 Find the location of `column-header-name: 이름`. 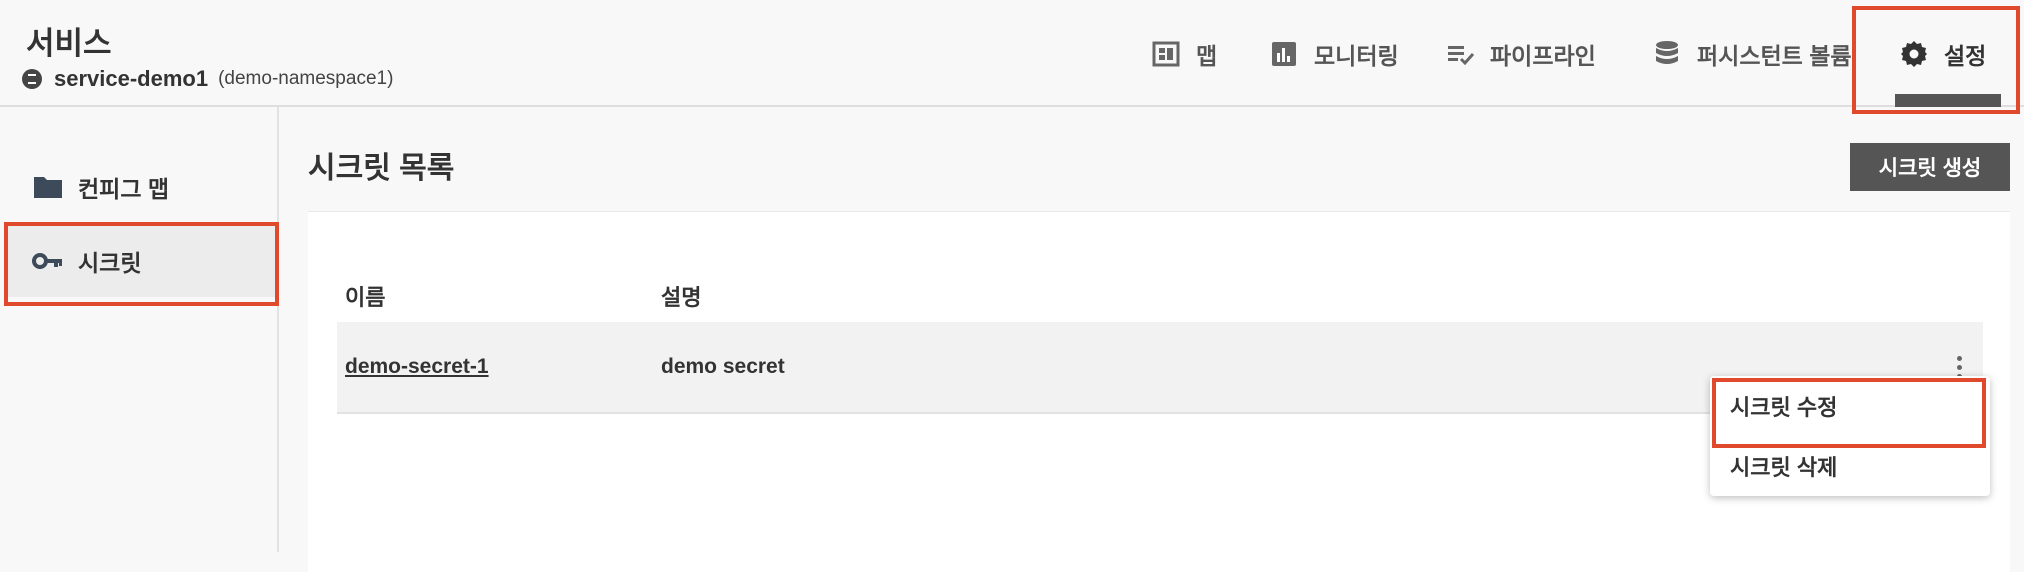

column-header-name: 이름 is located at coordinates (365, 297).